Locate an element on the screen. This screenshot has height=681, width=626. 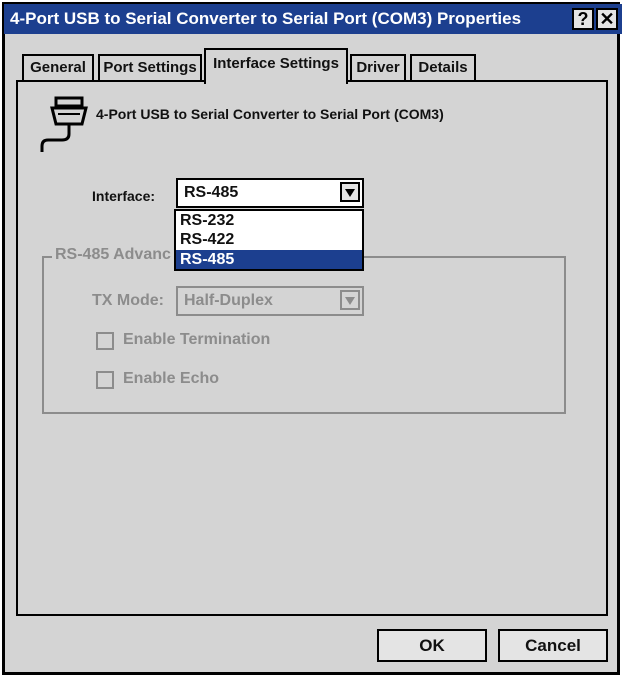
tab-interface-settings: Interface Settings is located at coordinates (276, 66).